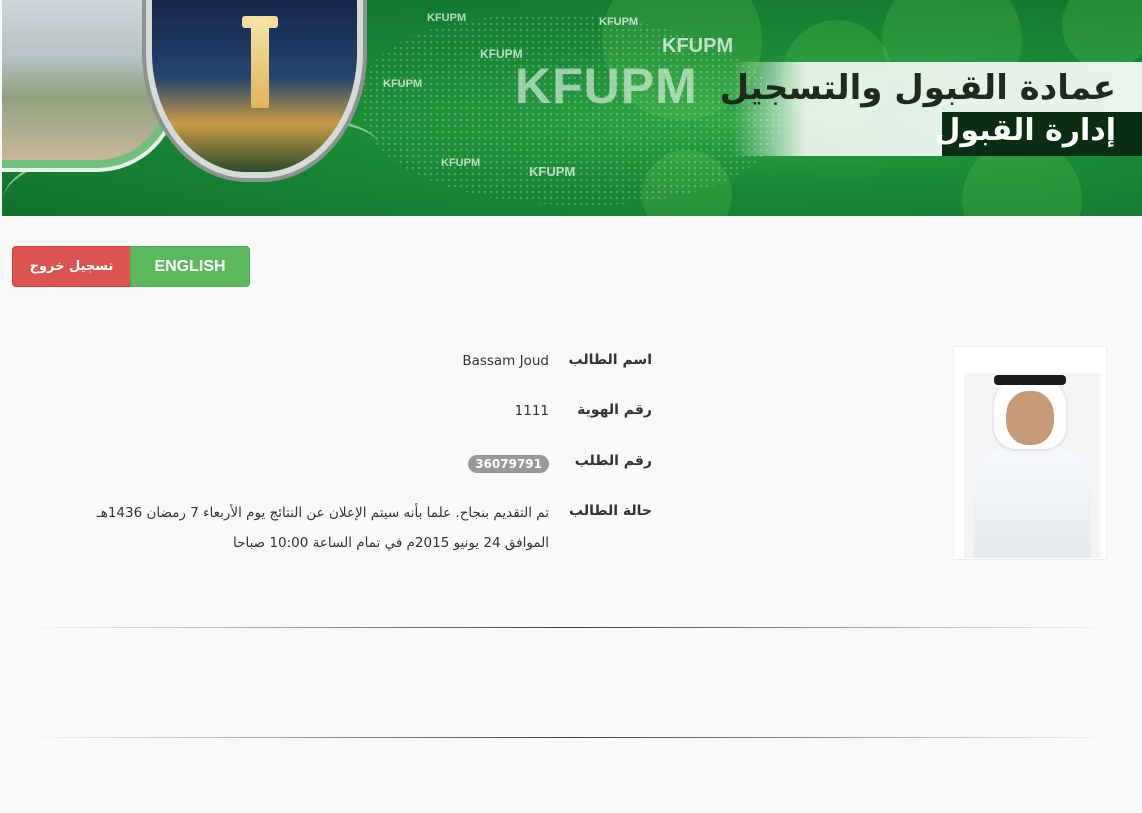 The image size is (1142, 813). Describe the element at coordinates (610, 360) in the screenshot. I see `student-name-label: اسم الطالب` at that location.